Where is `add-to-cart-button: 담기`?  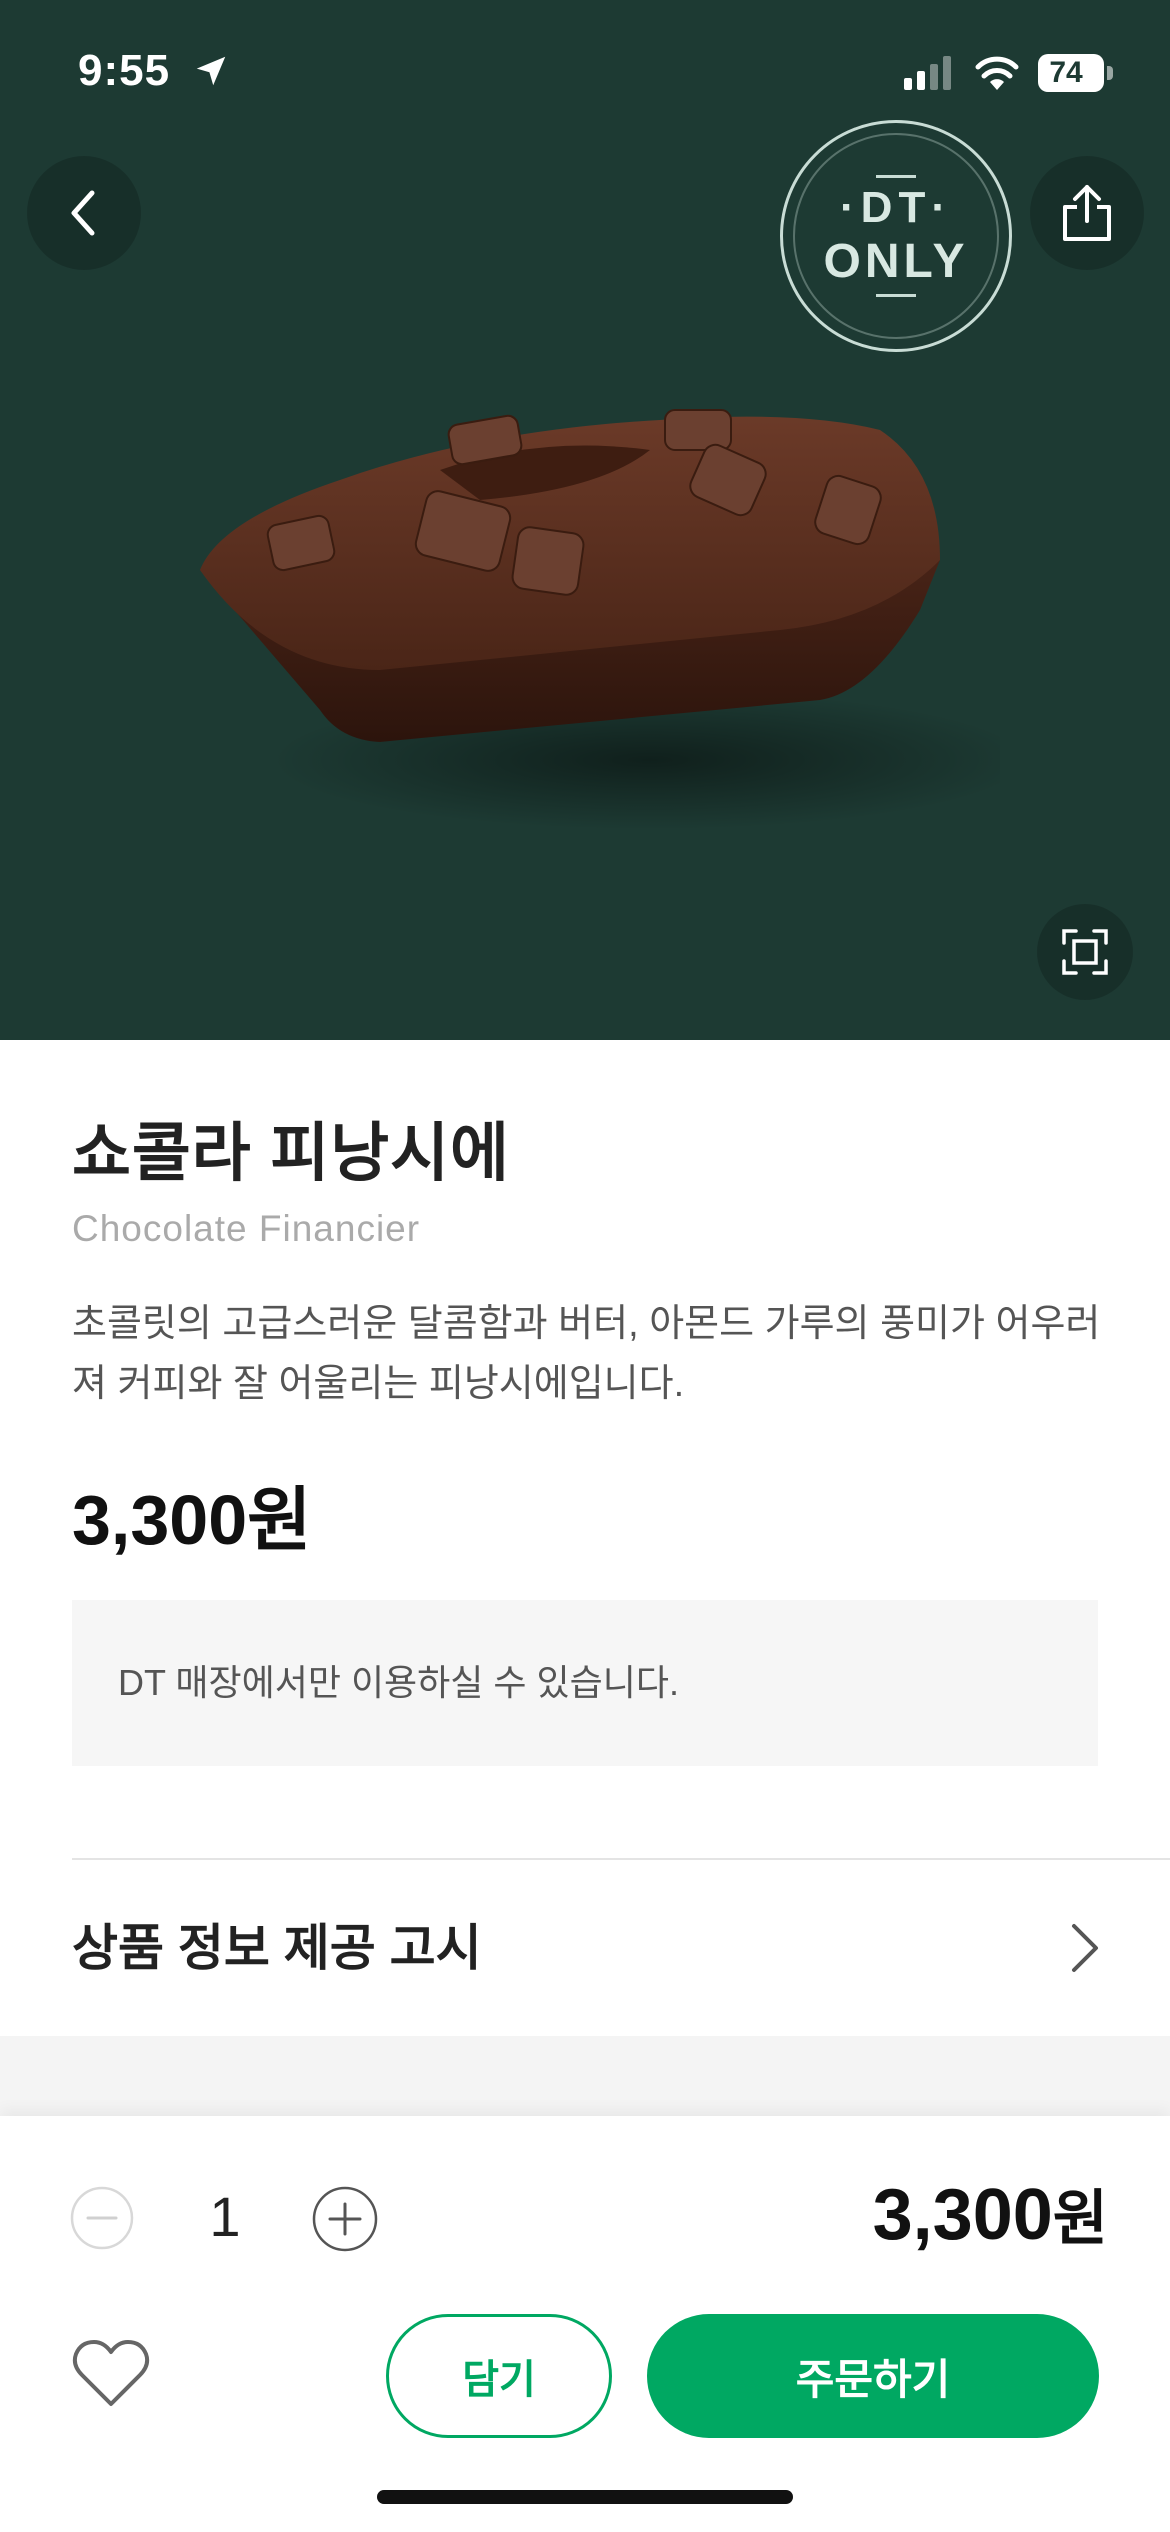 add-to-cart-button: 담기 is located at coordinates (499, 2376).